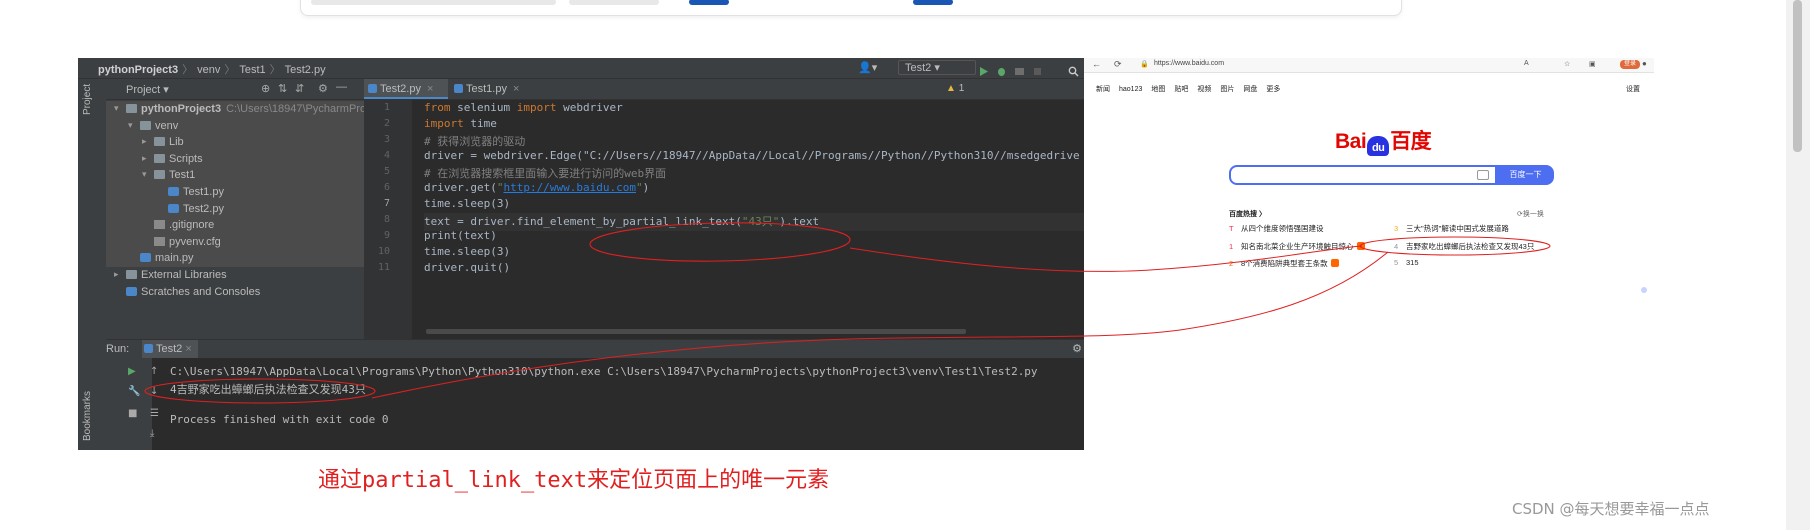 The width and height of the screenshot is (1810, 530). Describe the element at coordinates (955, 88) in the screenshot. I see `warning-indicator: ▲ 1` at that location.